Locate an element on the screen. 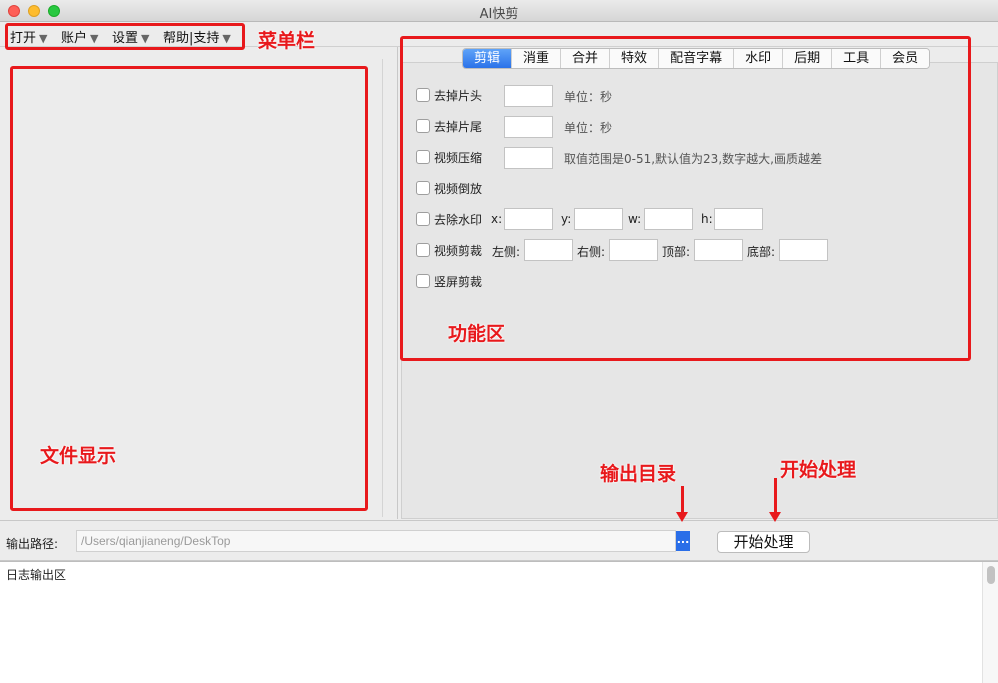  start-process-button: 开始处理 is located at coordinates (763, 542).